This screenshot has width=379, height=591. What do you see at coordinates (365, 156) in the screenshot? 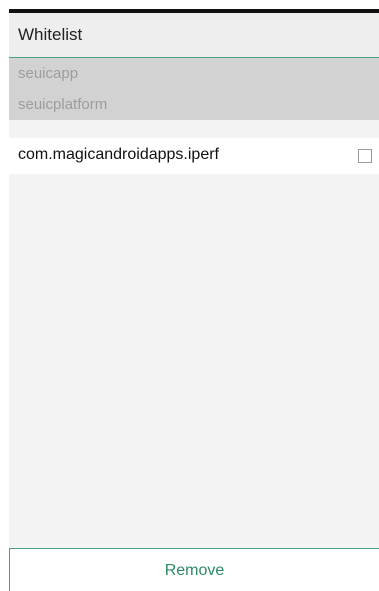
I see `item-checkbox` at bounding box center [365, 156].